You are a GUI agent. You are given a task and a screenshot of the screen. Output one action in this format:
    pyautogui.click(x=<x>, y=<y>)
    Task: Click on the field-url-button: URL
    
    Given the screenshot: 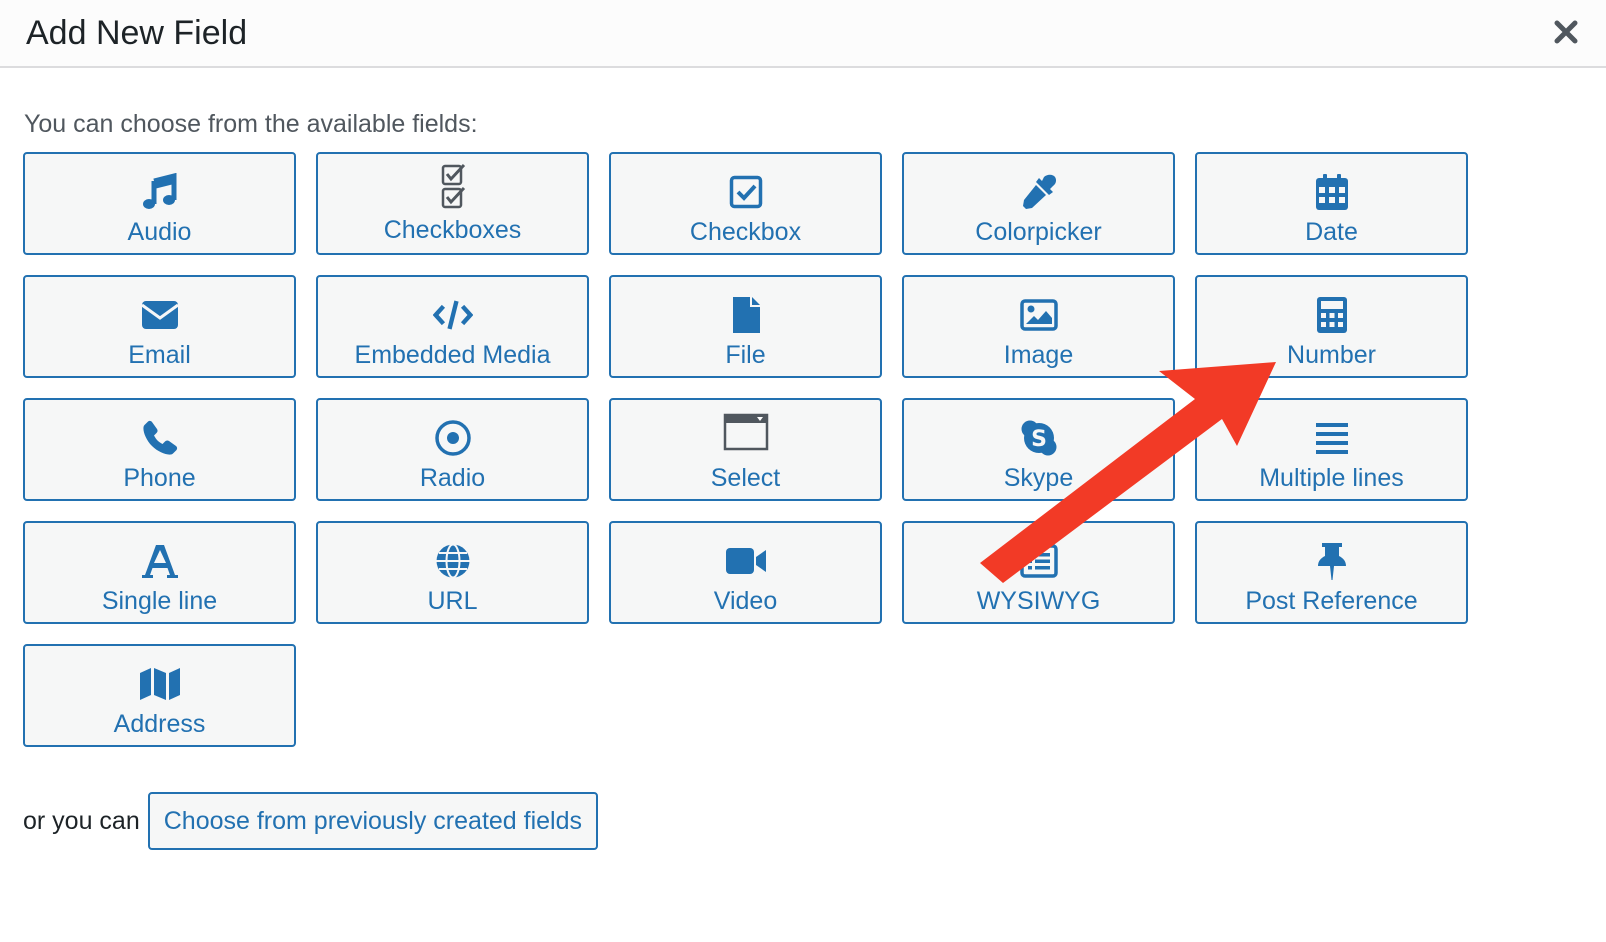 What is the action you would take?
    pyautogui.click(x=452, y=572)
    